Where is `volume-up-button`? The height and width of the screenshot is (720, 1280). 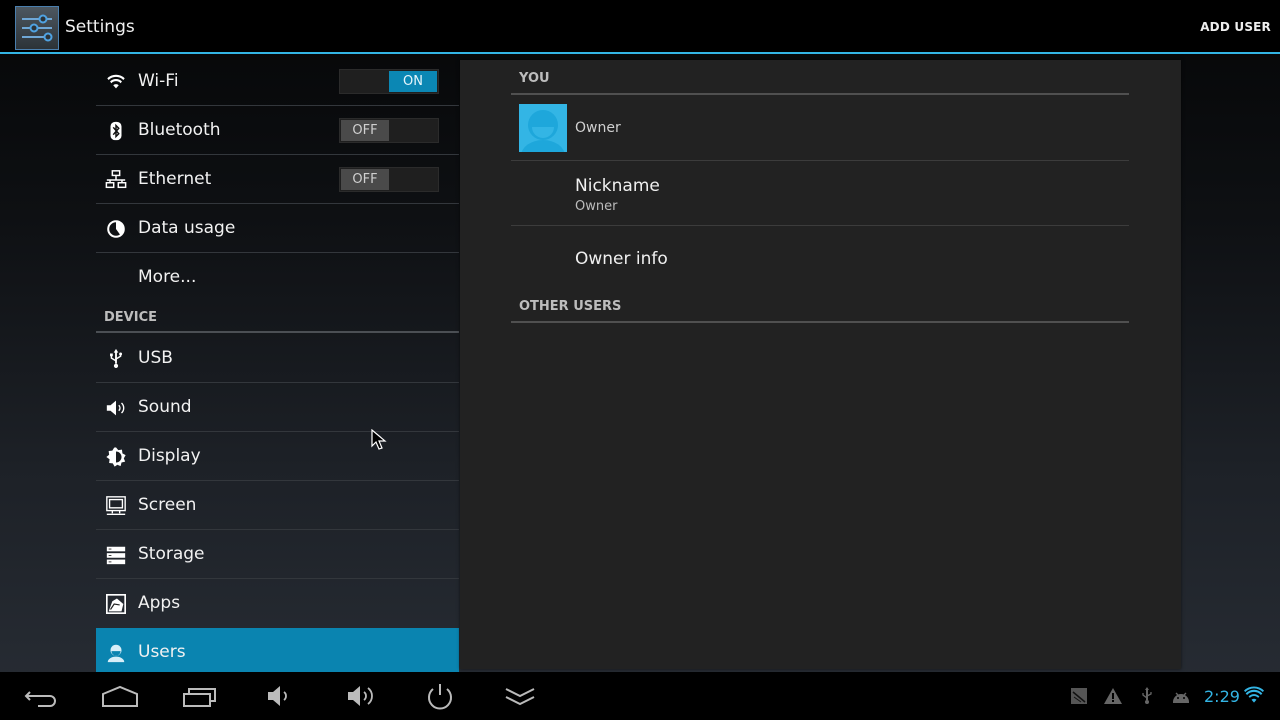 volume-up-button is located at coordinates (360, 696).